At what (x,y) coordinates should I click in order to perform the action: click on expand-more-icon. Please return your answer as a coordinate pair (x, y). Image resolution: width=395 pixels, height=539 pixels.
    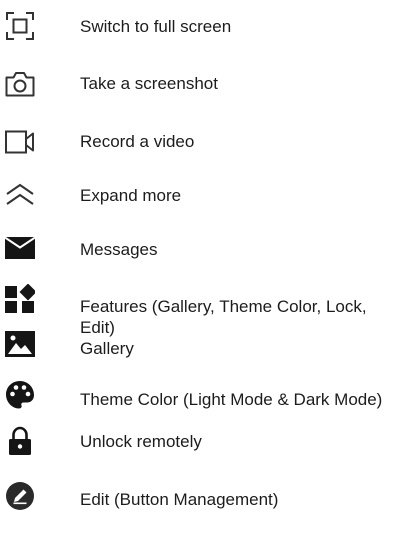
    Looking at the image, I should click on (20, 195).